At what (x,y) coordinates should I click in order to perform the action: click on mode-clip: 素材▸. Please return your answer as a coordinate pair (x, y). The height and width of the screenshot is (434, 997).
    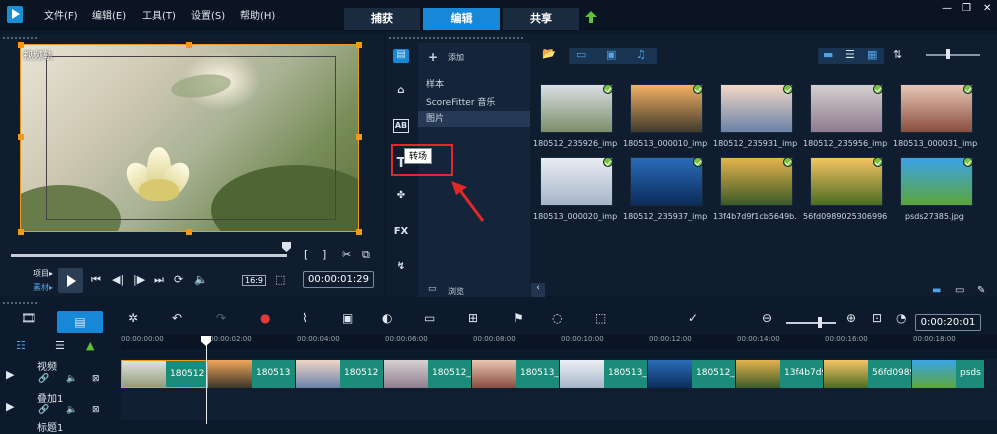
    Looking at the image, I should click on (43, 287).